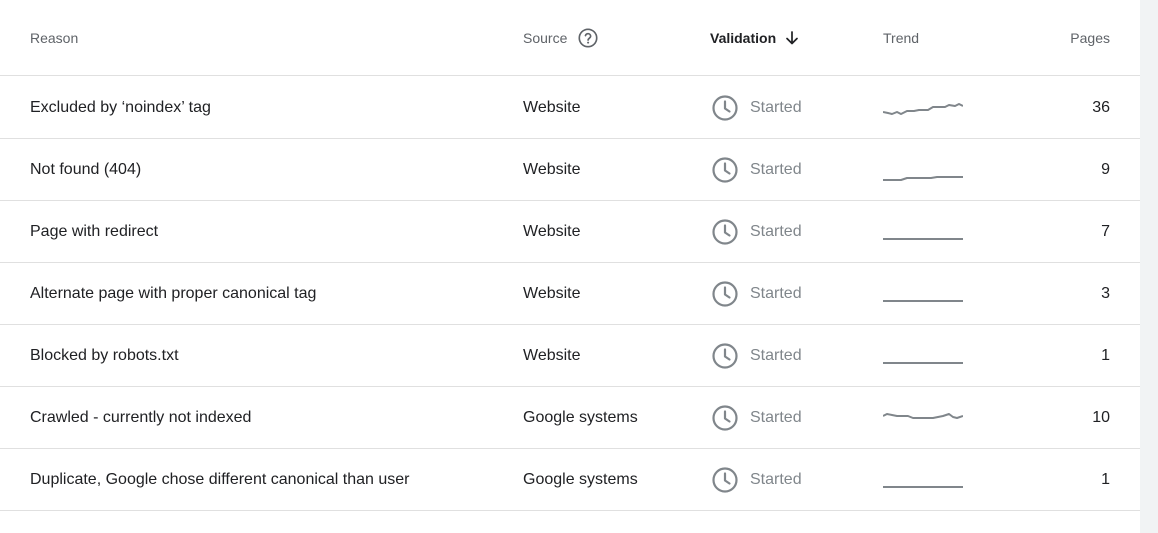 This screenshot has height=533, width=1158. I want to click on row-reason: Page with redirect, so click(94, 231).